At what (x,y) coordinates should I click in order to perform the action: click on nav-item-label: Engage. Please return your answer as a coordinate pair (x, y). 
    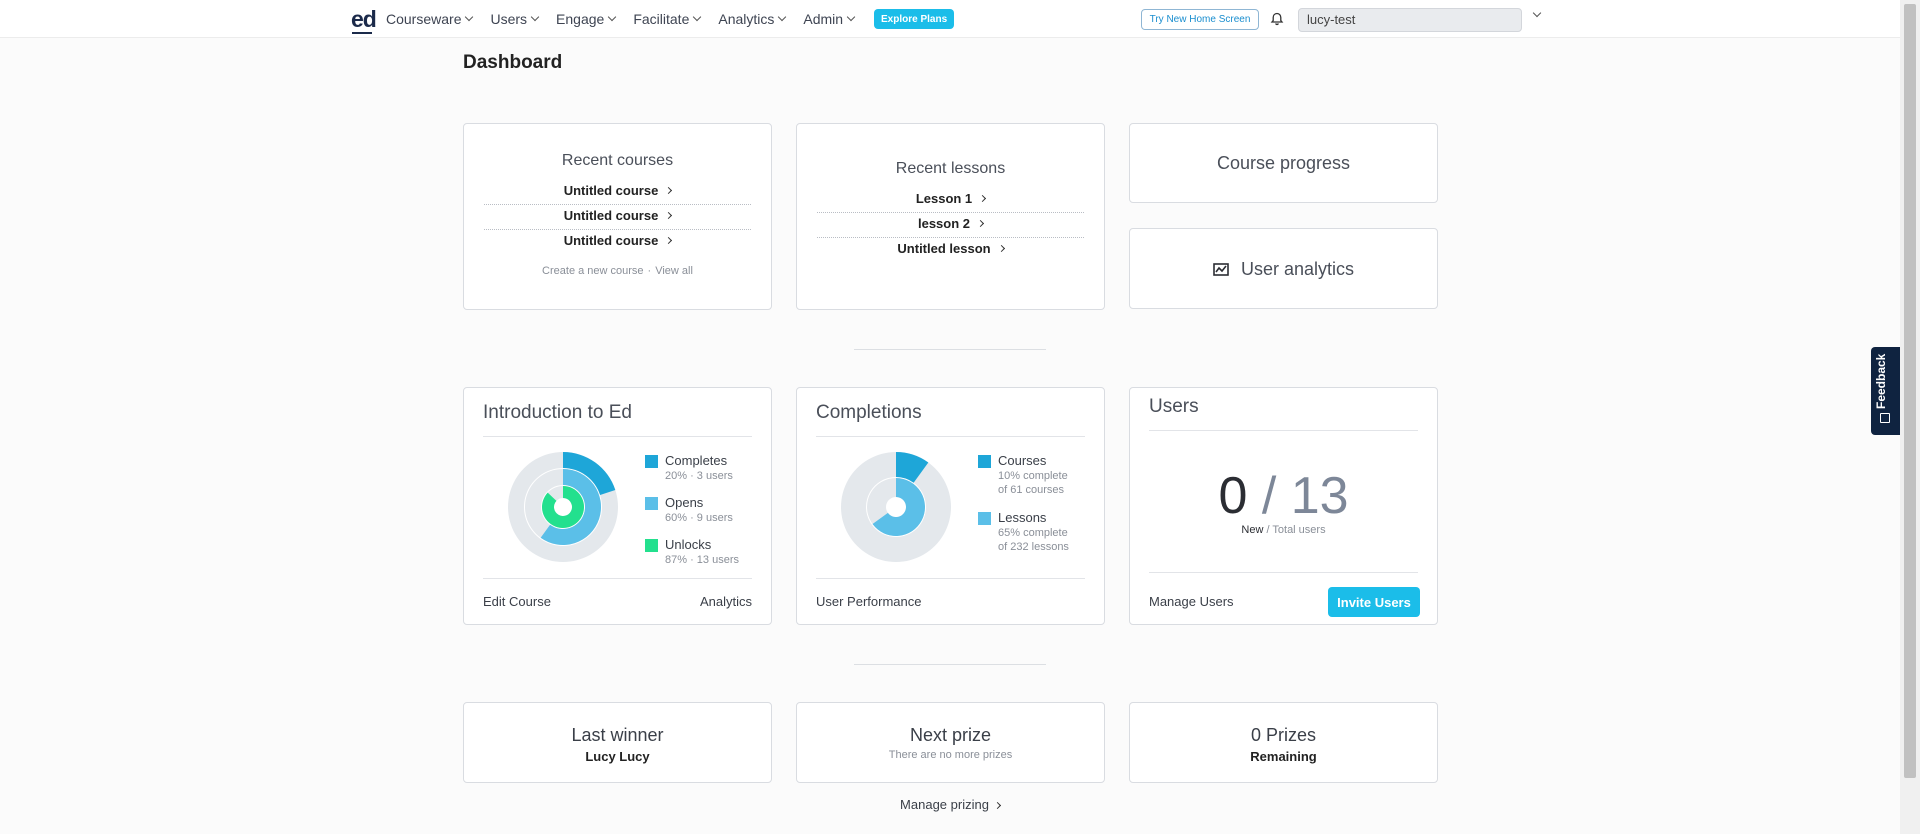
    Looking at the image, I should click on (580, 19).